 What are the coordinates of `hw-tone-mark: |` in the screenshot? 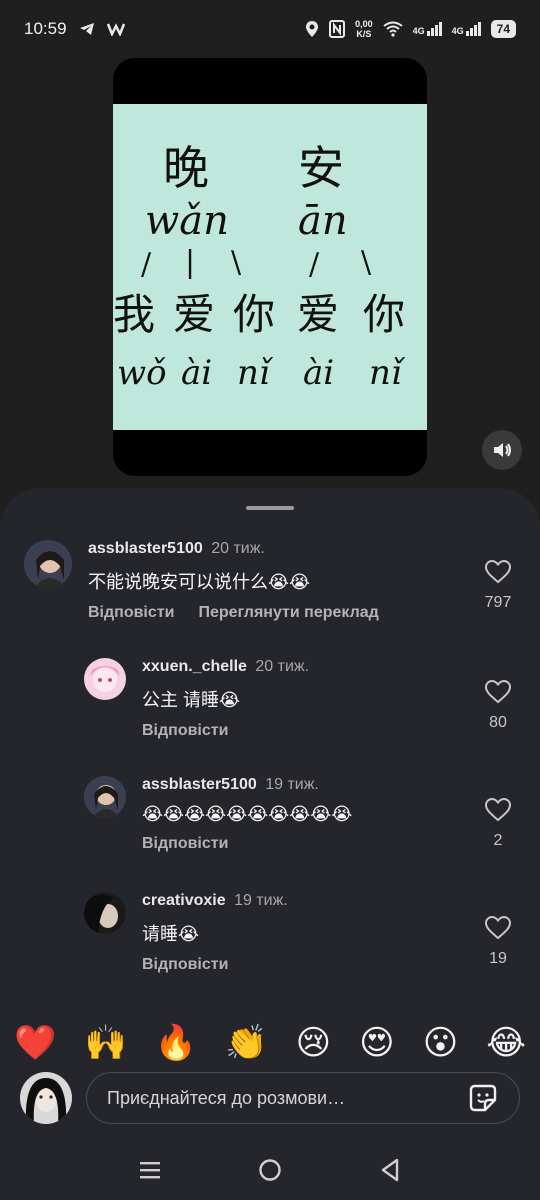 It's located at (190, 262).